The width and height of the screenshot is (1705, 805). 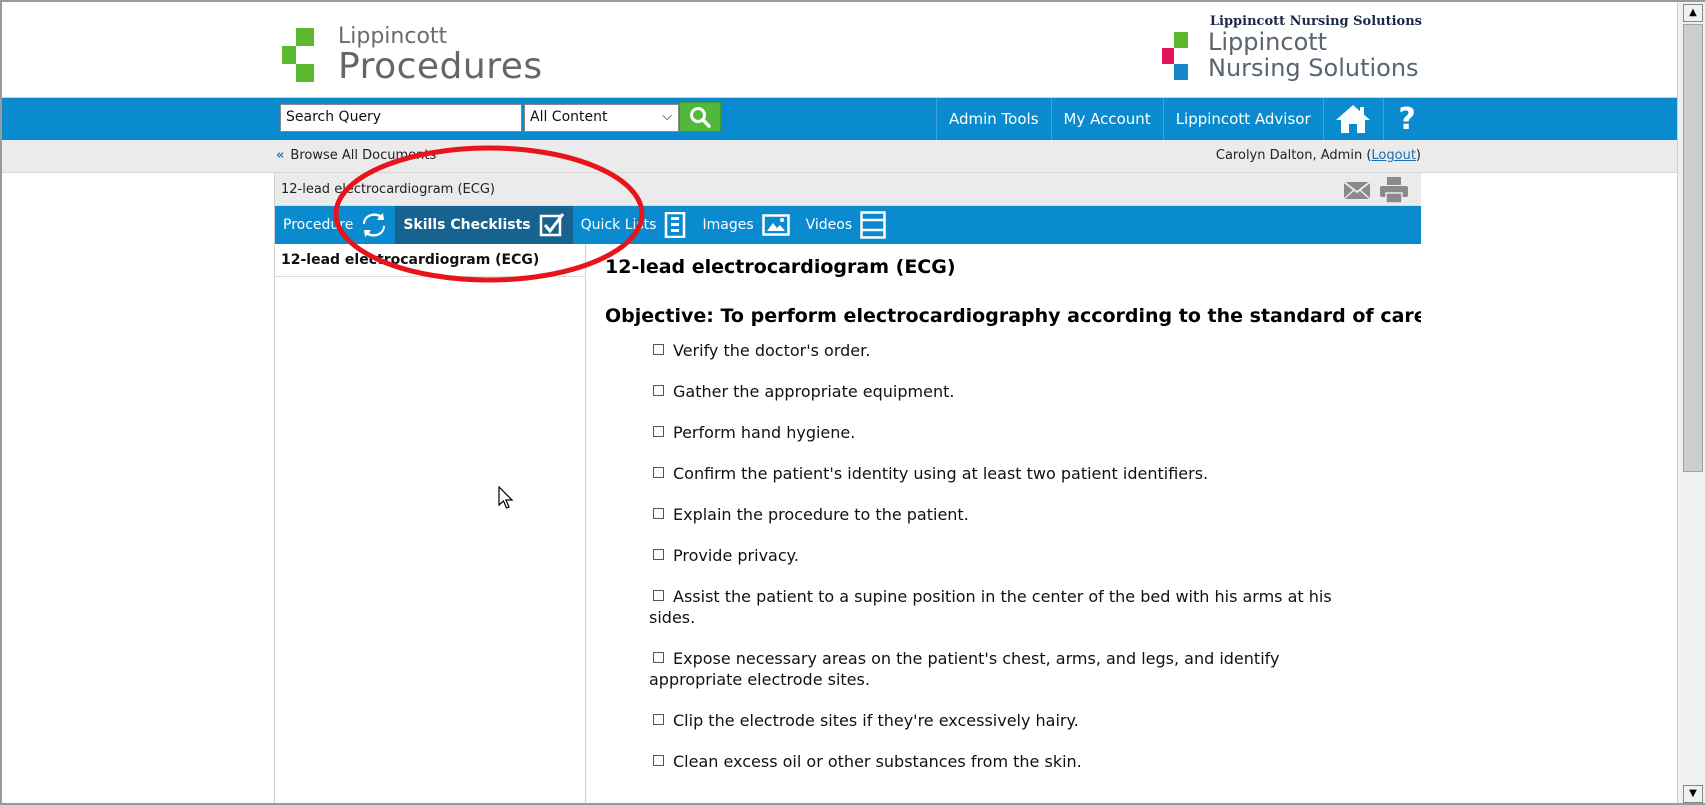 I want to click on checklist-icon, so click(x=552, y=225).